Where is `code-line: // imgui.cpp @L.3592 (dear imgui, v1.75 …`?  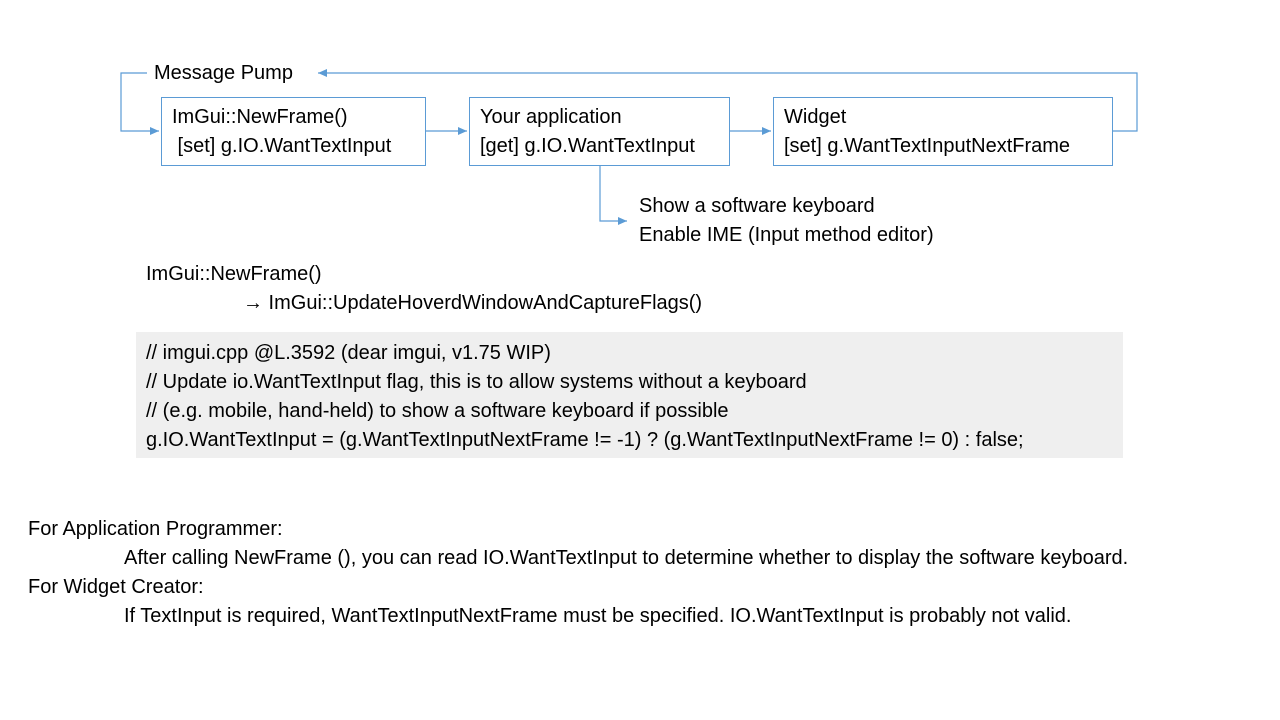 code-line: // imgui.cpp @L.3592 (dear imgui, v1.75 … is located at coordinates (348, 353).